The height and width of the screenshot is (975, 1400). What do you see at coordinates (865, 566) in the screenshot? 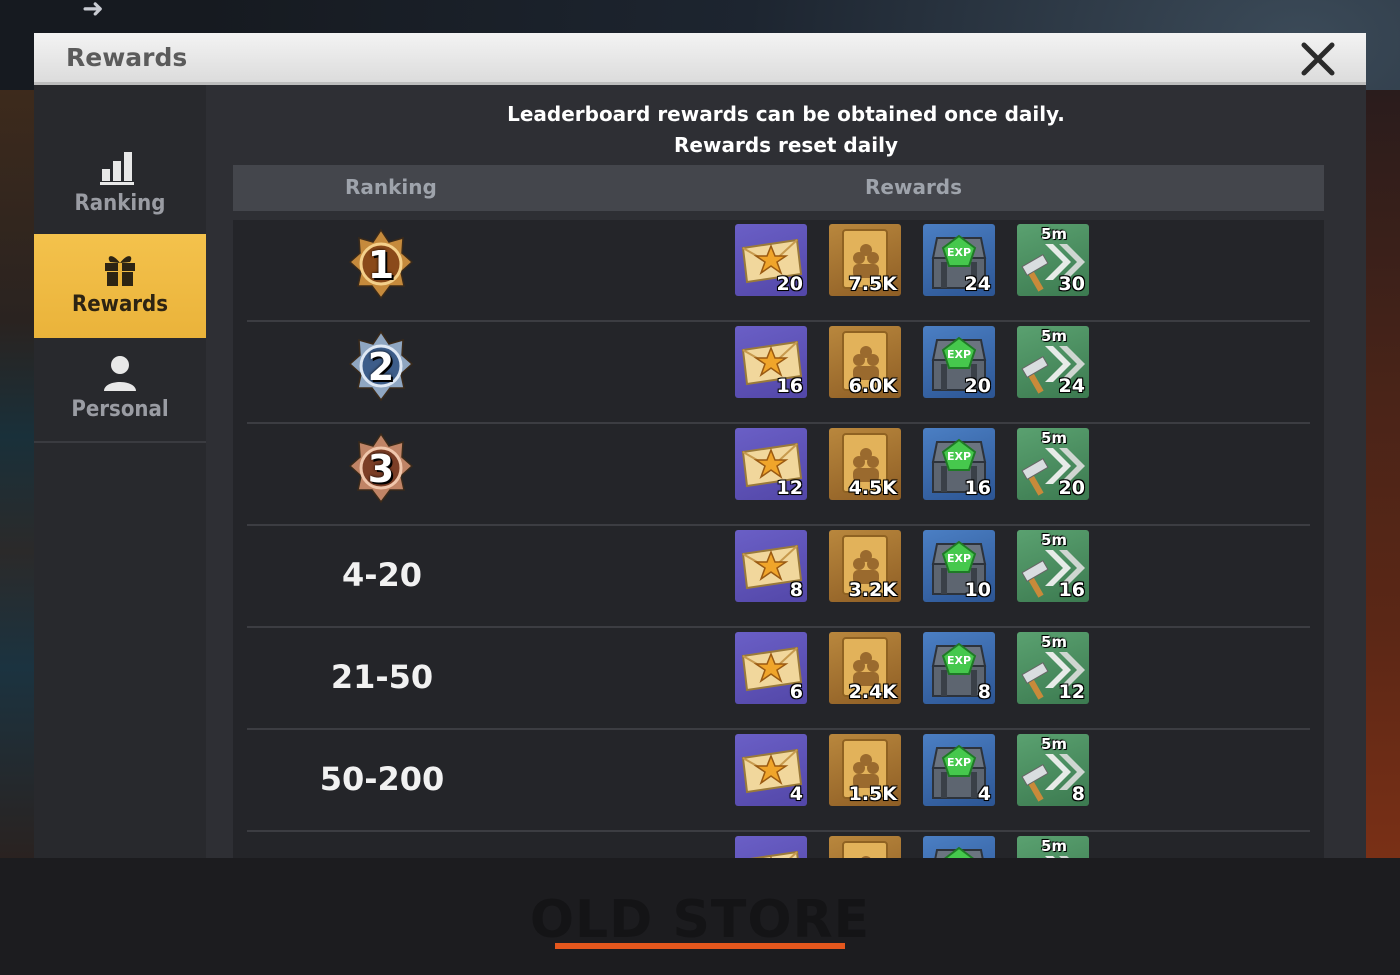
I see `reward-gold-supply: 3.2K` at bounding box center [865, 566].